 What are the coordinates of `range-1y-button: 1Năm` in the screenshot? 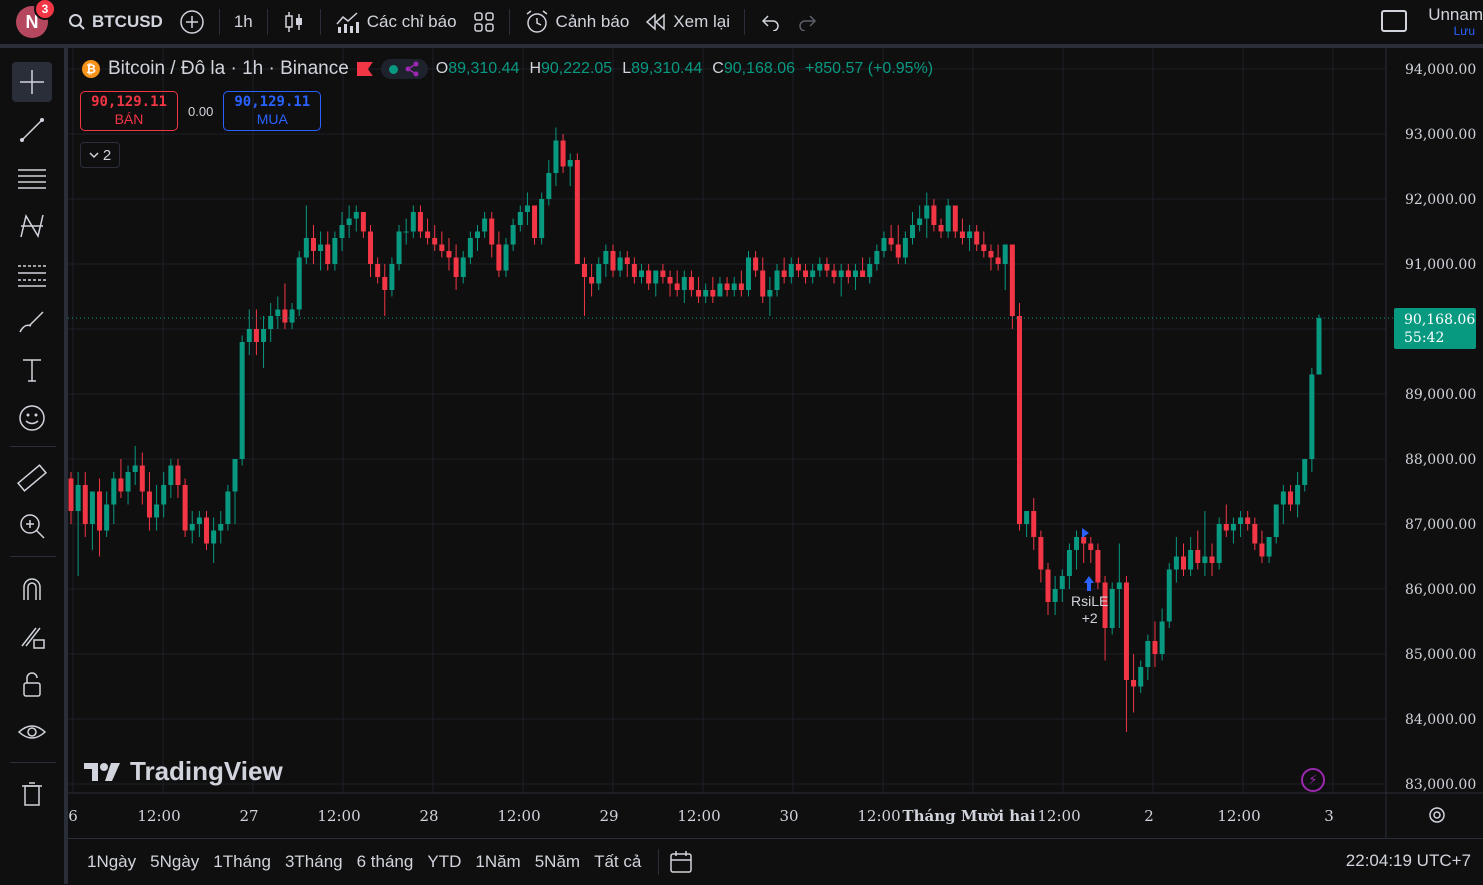 It's located at (497, 862).